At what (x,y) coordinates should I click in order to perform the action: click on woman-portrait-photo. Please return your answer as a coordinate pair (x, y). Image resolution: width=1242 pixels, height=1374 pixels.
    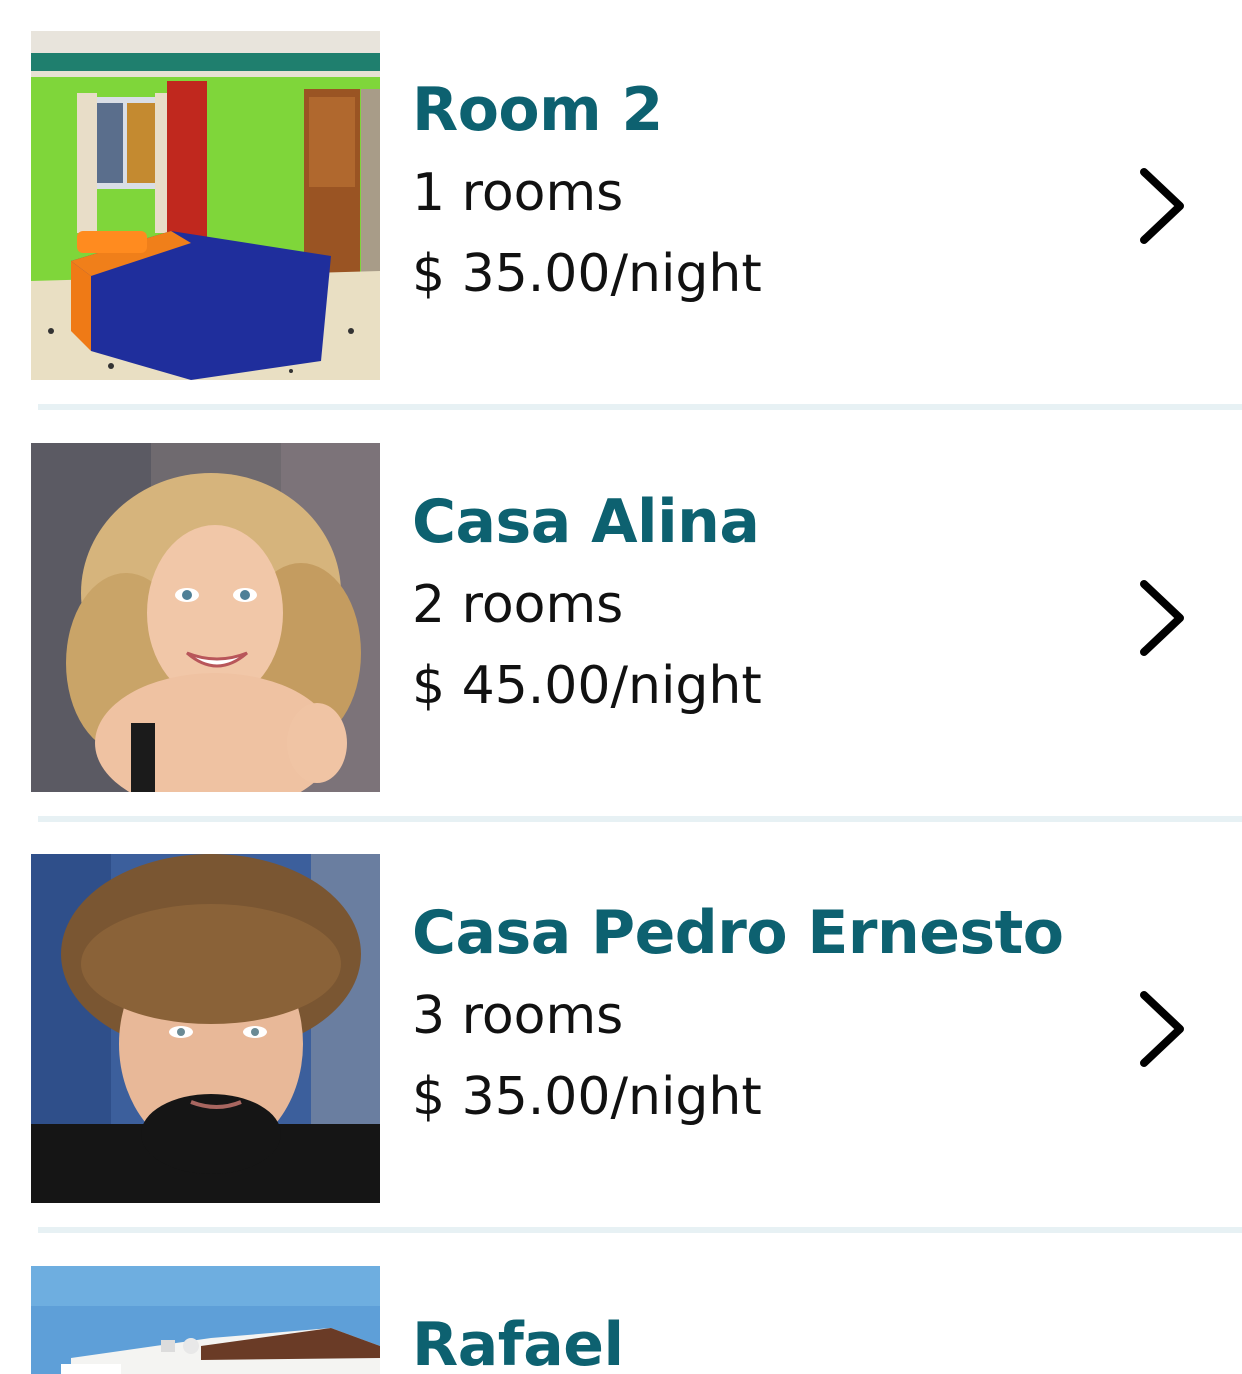
    Looking at the image, I should click on (205, 617).